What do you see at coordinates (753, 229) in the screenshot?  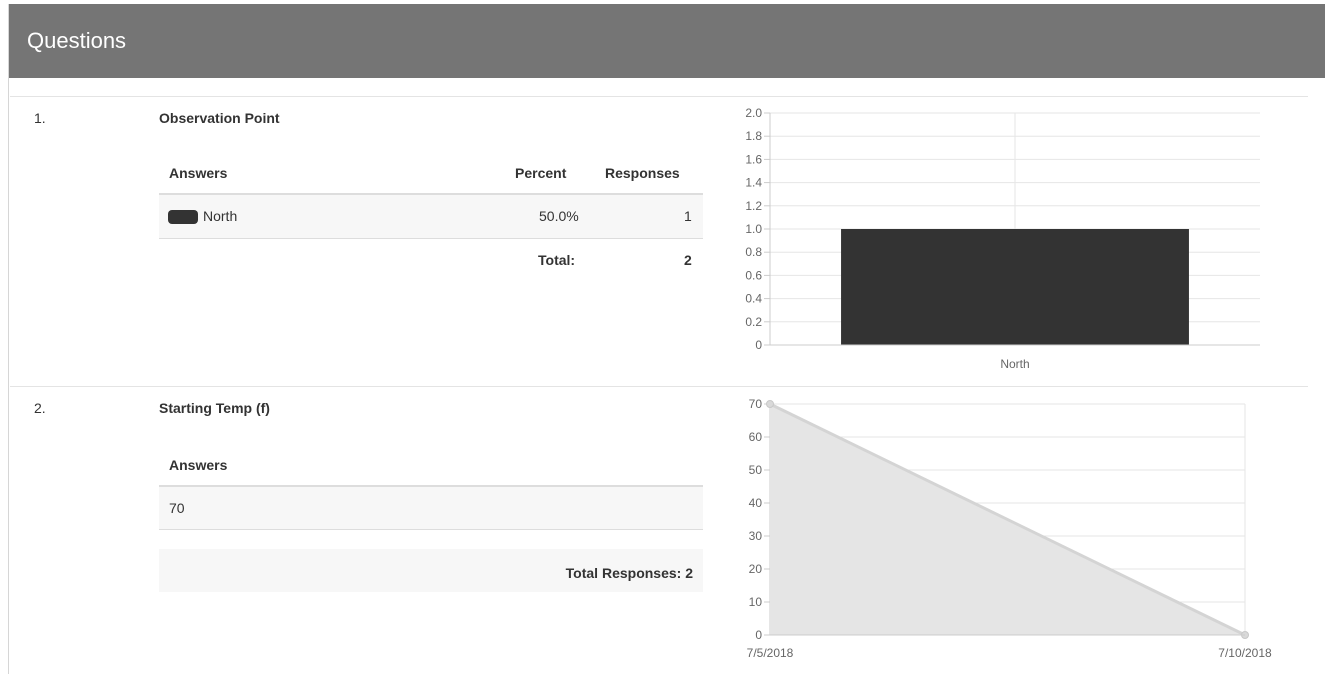 I see `y-tick-label: 1.0` at bounding box center [753, 229].